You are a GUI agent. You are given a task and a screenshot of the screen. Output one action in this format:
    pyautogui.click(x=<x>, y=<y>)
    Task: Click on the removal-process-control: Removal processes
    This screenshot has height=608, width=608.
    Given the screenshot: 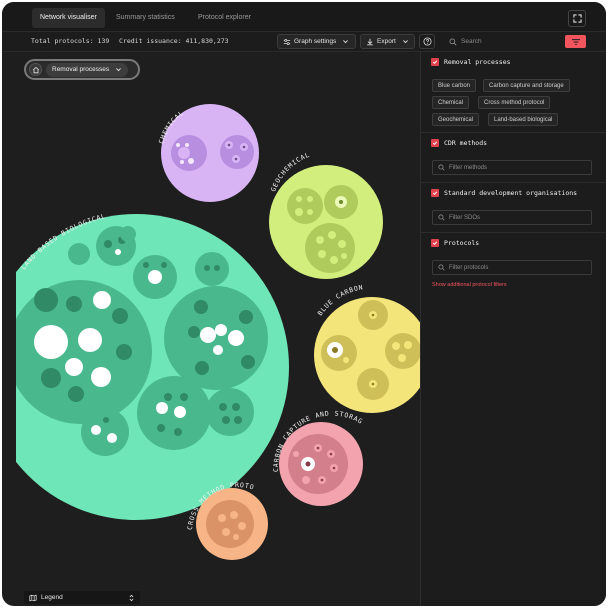 What is the action you would take?
    pyautogui.click(x=82, y=69)
    